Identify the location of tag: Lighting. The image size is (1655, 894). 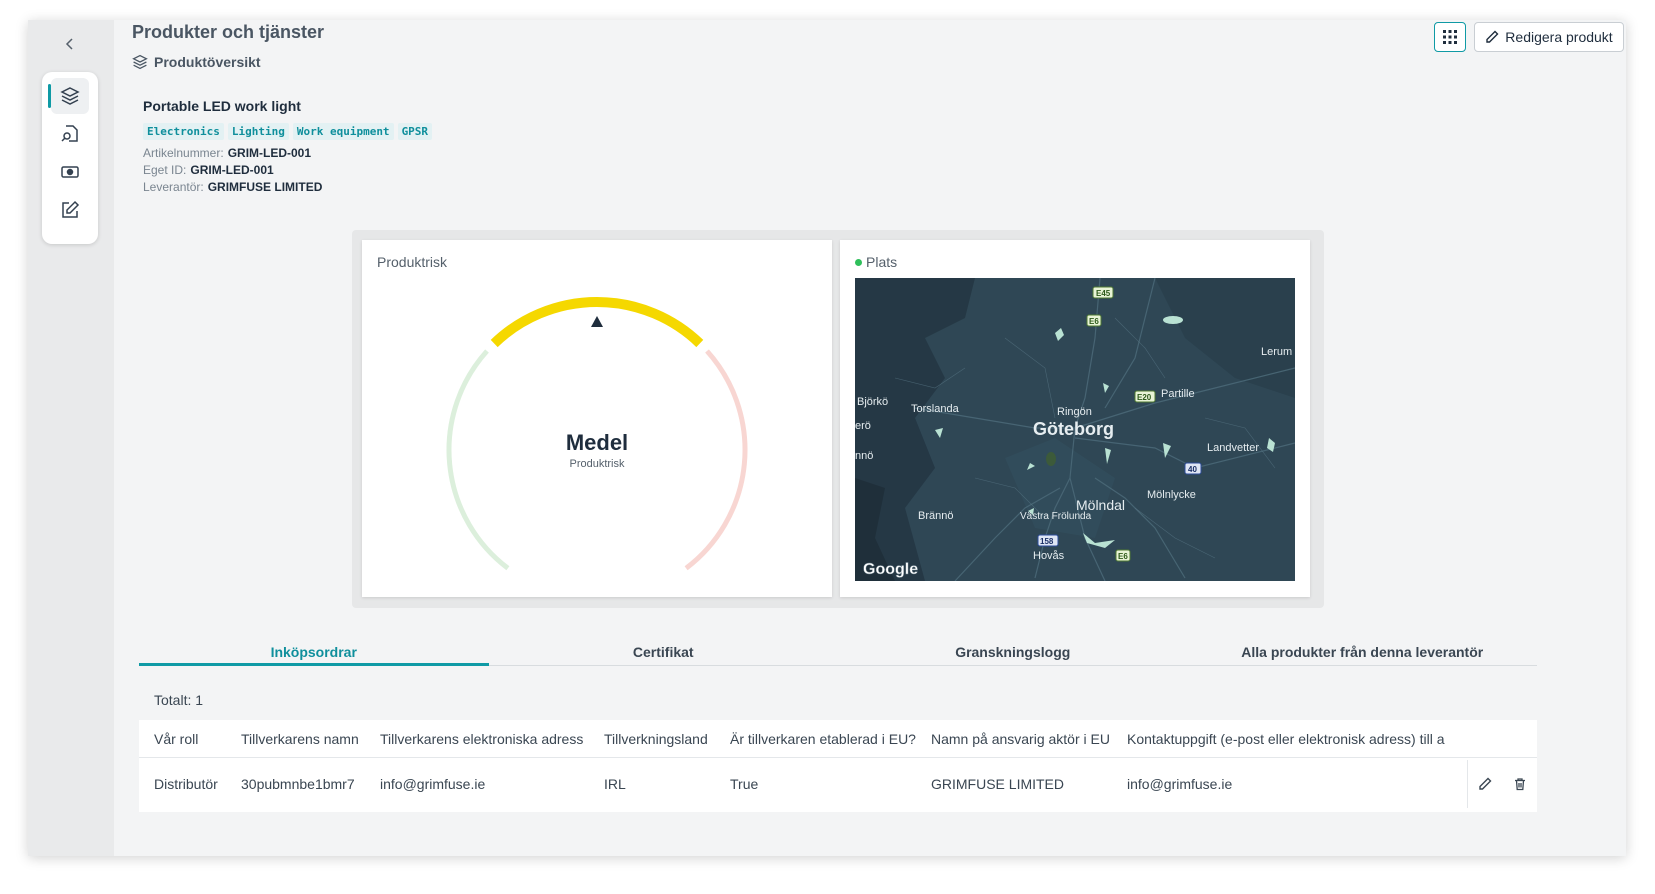
(258, 131).